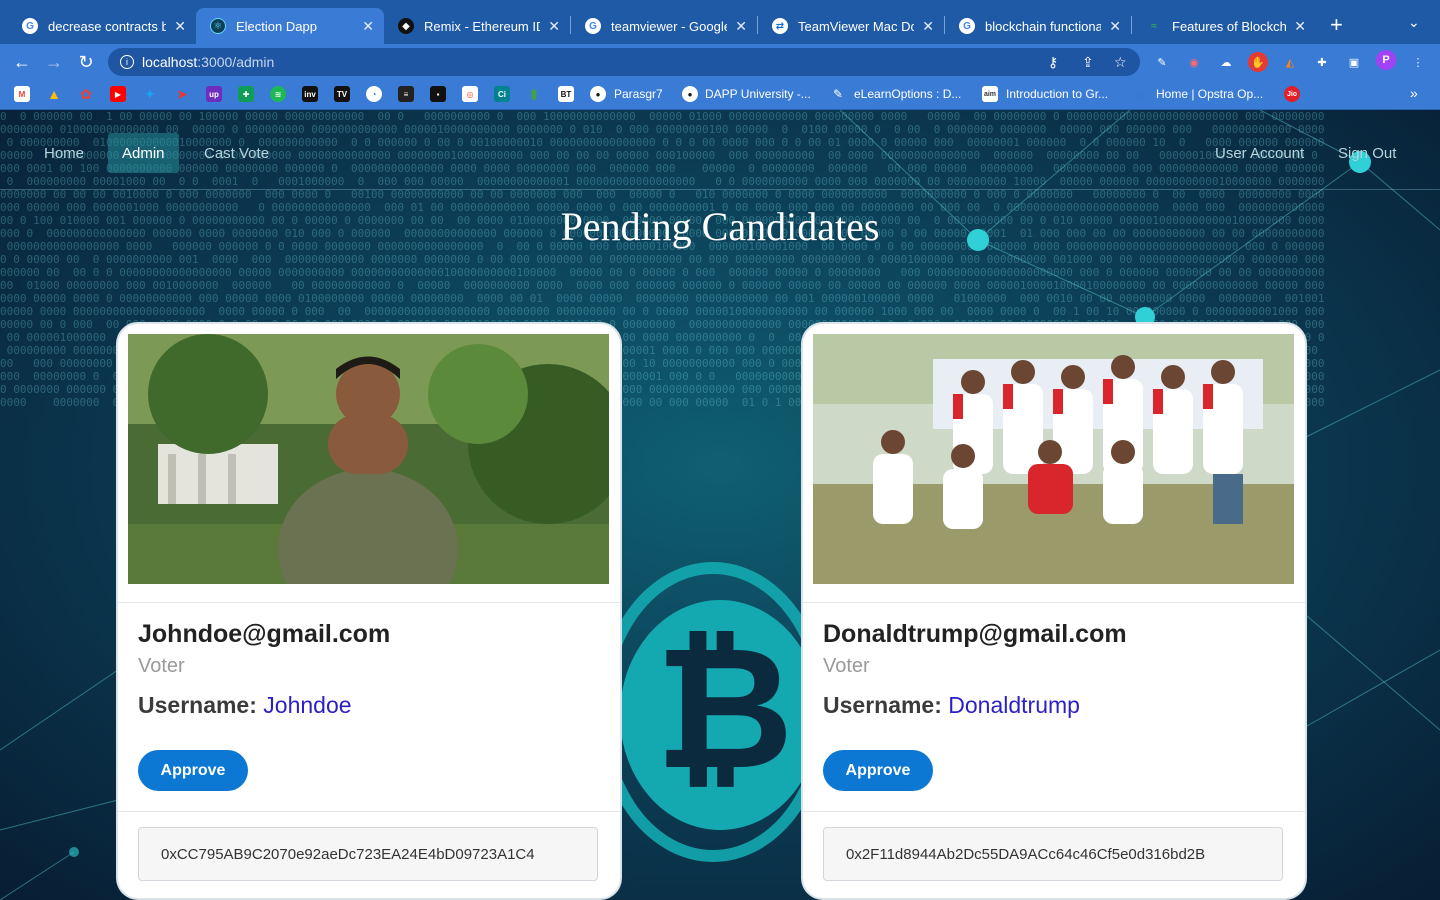  I want to click on address-bar: i localhost:3000/admin ⚷ ⇪ ☆, so click(624, 62).